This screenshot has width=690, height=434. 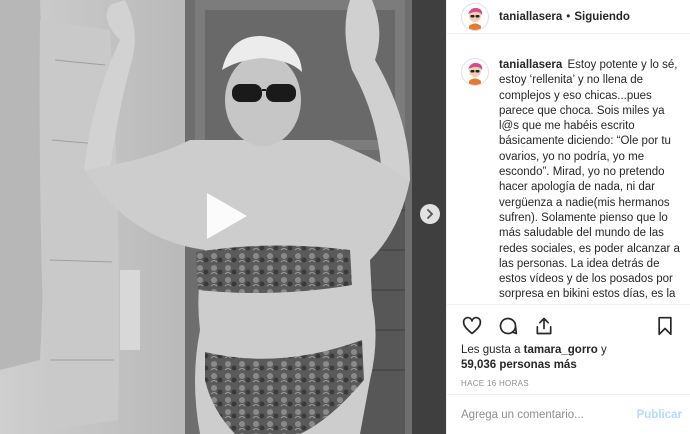 I want to click on post-header: taniallasera • Siguiendo, so click(x=568, y=17).